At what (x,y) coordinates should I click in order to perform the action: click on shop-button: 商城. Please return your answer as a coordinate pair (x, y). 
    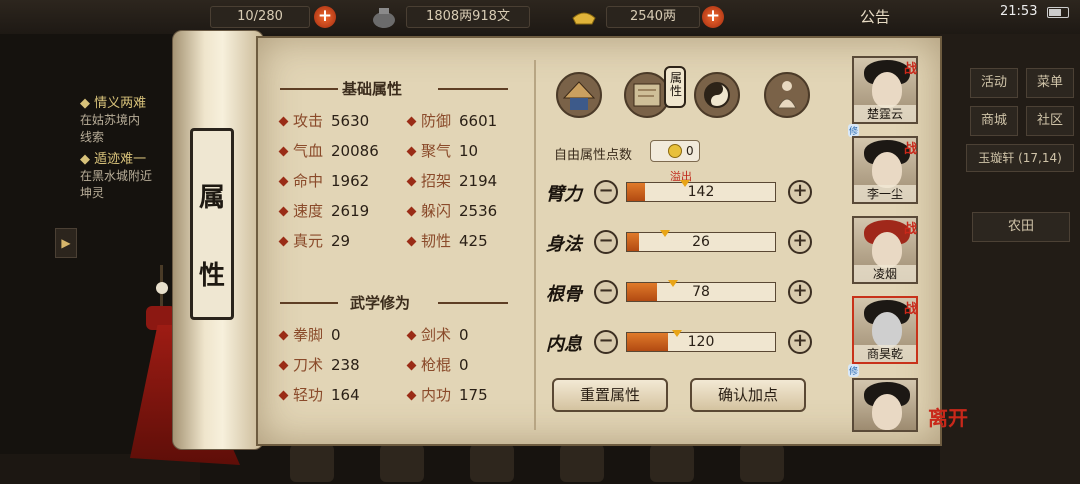
    Looking at the image, I should click on (994, 121).